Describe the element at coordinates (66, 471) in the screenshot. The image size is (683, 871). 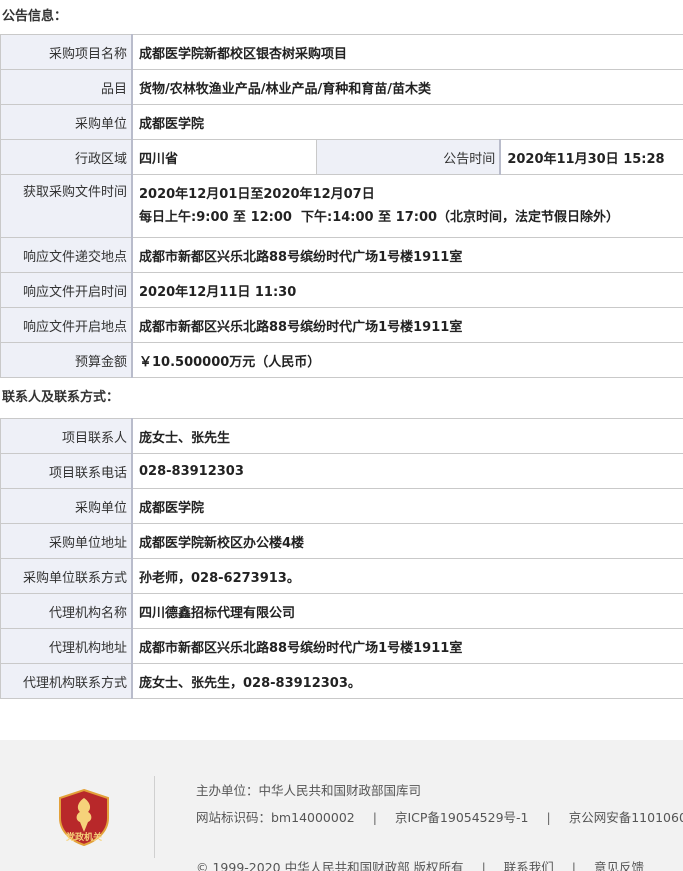
I see `project-phone-label: 项目联系电话` at that location.